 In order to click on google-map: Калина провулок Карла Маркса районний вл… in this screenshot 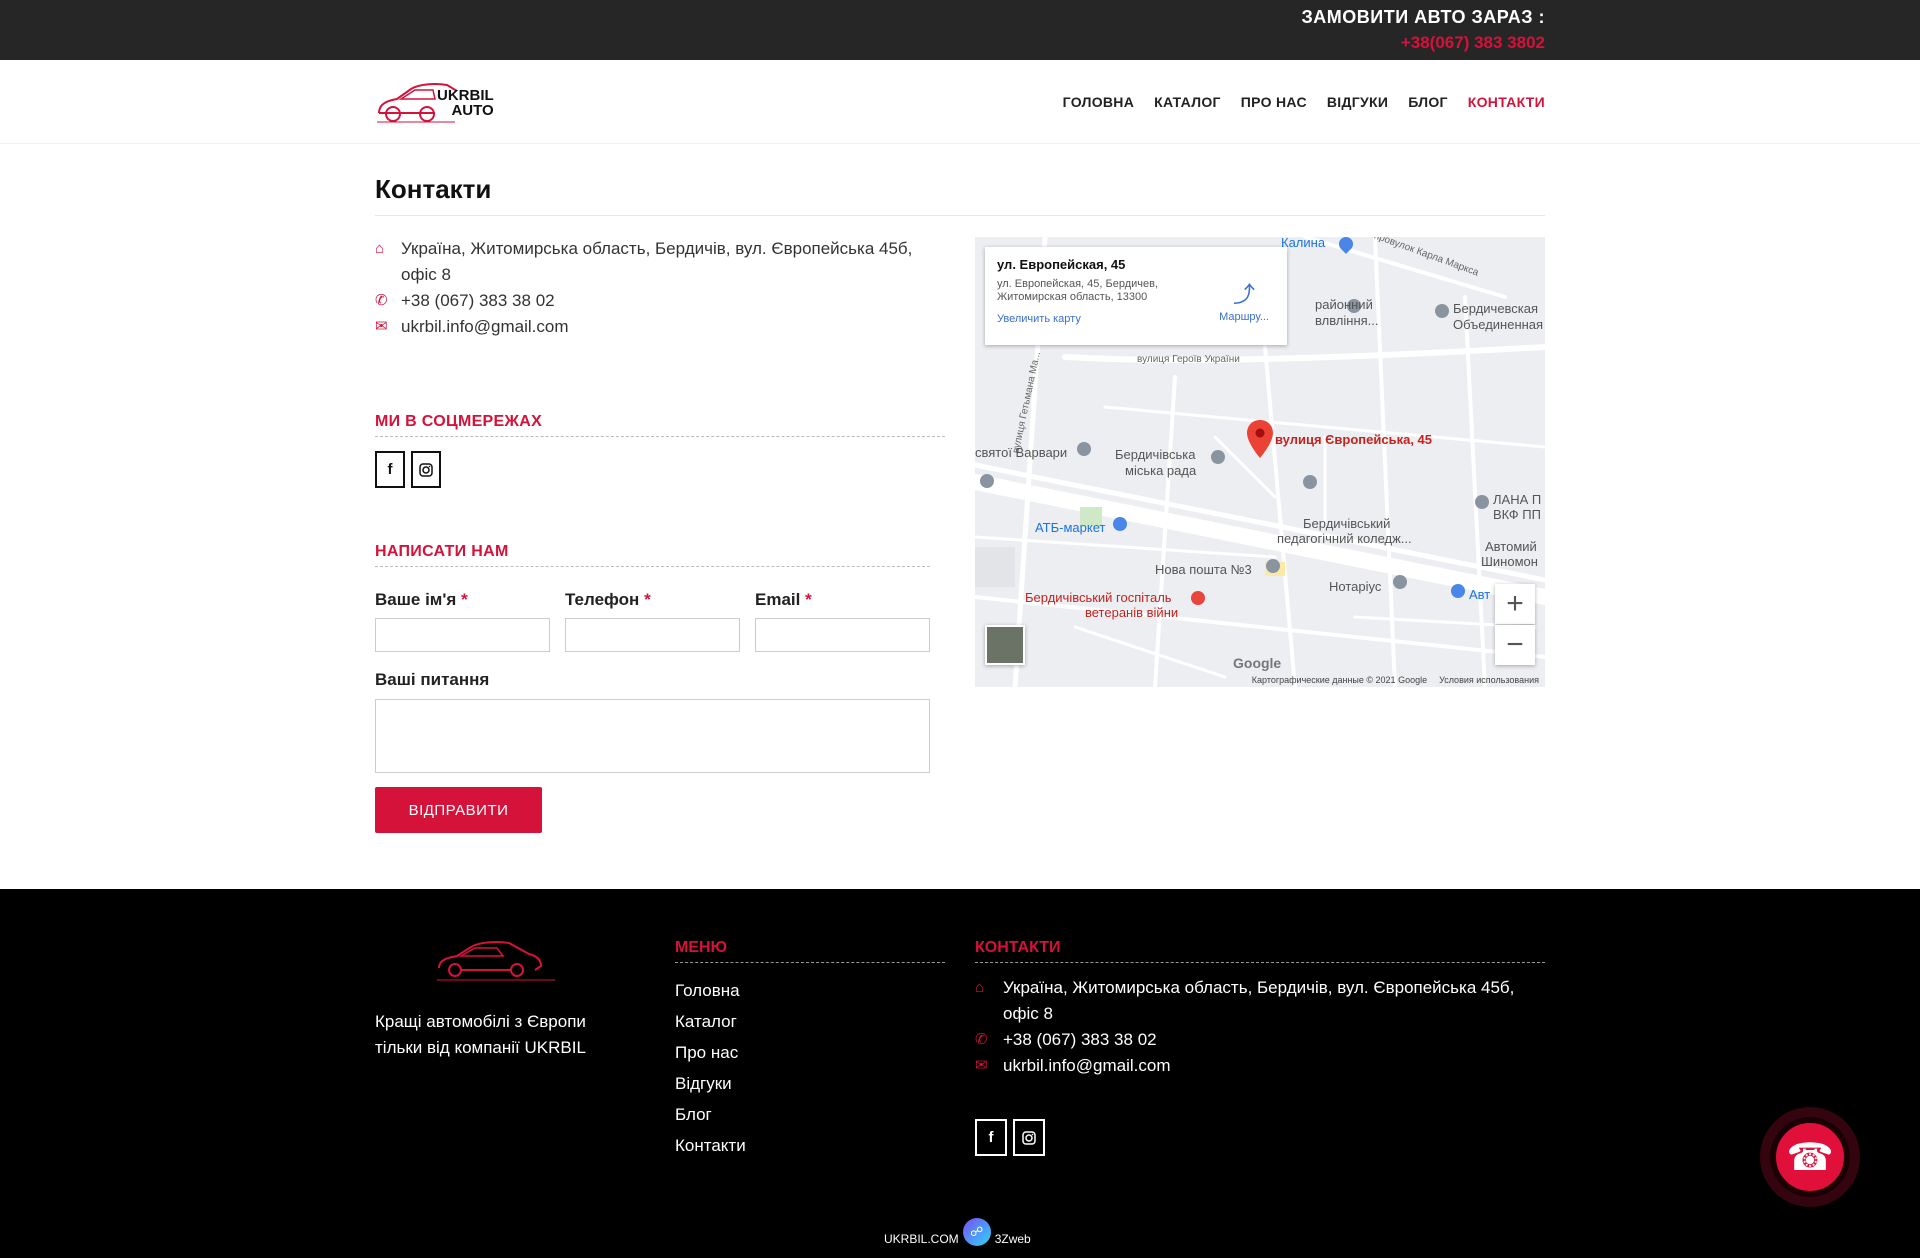, I will do `click(1260, 462)`.